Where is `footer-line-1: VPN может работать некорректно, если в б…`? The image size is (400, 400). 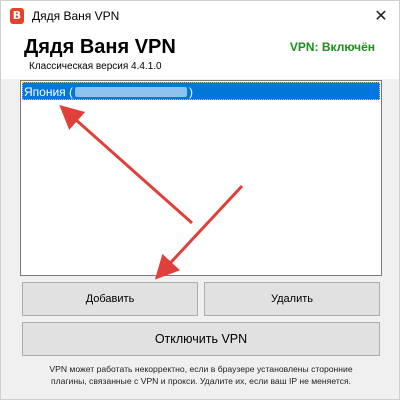
footer-line-1: VPN может работать некорректно, если в б… is located at coordinates (201, 369).